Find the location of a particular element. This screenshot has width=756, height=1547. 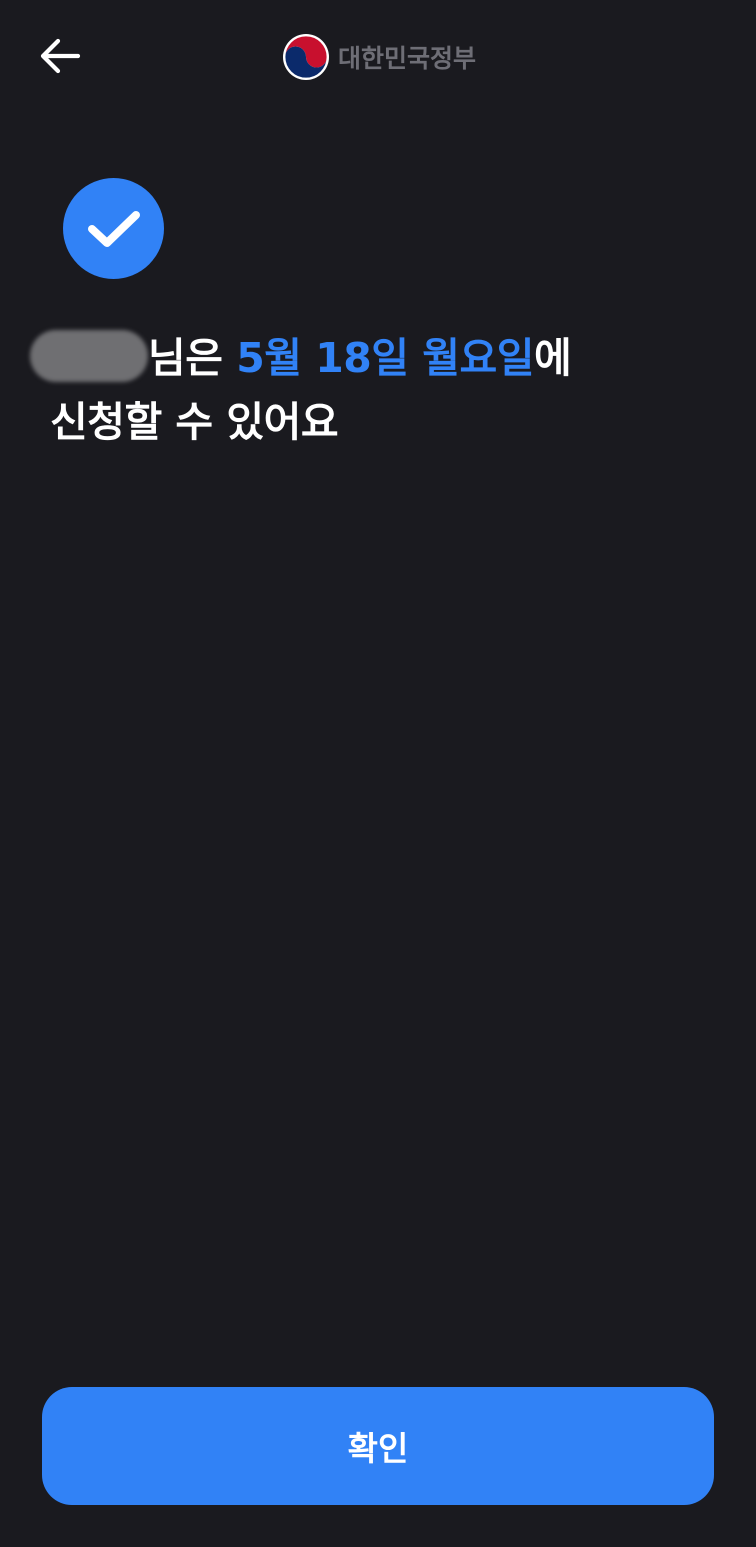

government-brand: 대한민국정부 is located at coordinates (379, 57).